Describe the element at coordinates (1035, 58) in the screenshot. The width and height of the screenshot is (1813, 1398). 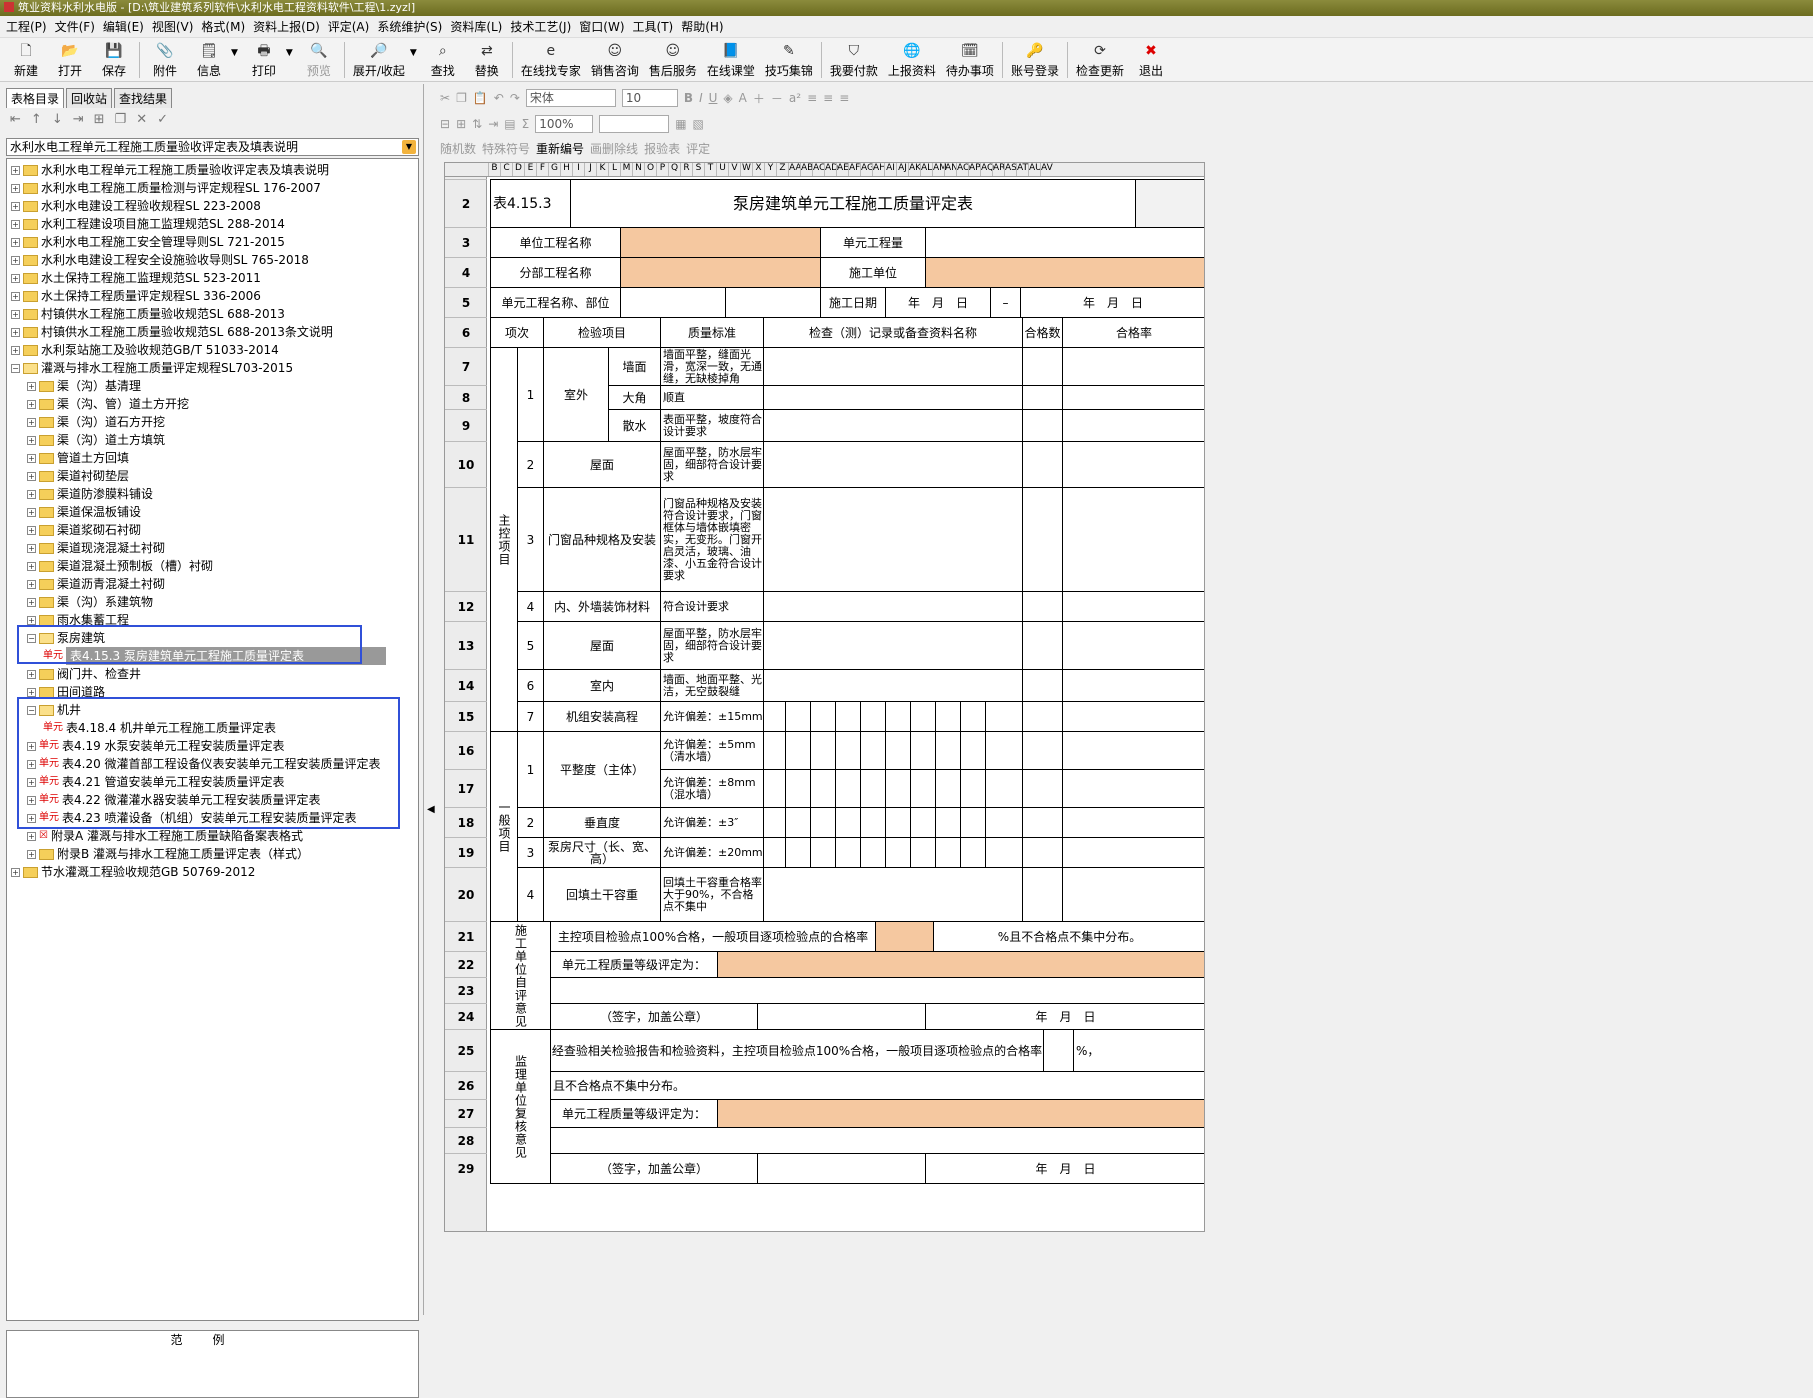
I see `login-button: 🔑 账号登录` at that location.